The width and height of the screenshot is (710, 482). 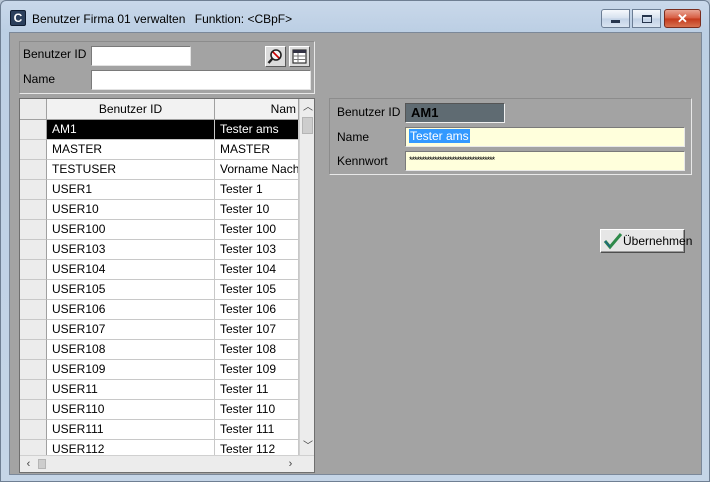 I want to click on cell-name: Tester 103, so click(x=257, y=250).